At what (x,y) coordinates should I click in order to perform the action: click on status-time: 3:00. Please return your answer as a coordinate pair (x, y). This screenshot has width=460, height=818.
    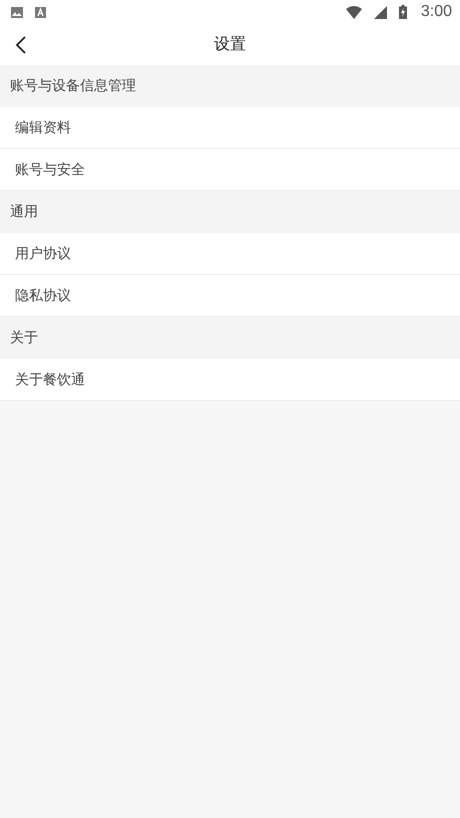
    Looking at the image, I should click on (436, 12).